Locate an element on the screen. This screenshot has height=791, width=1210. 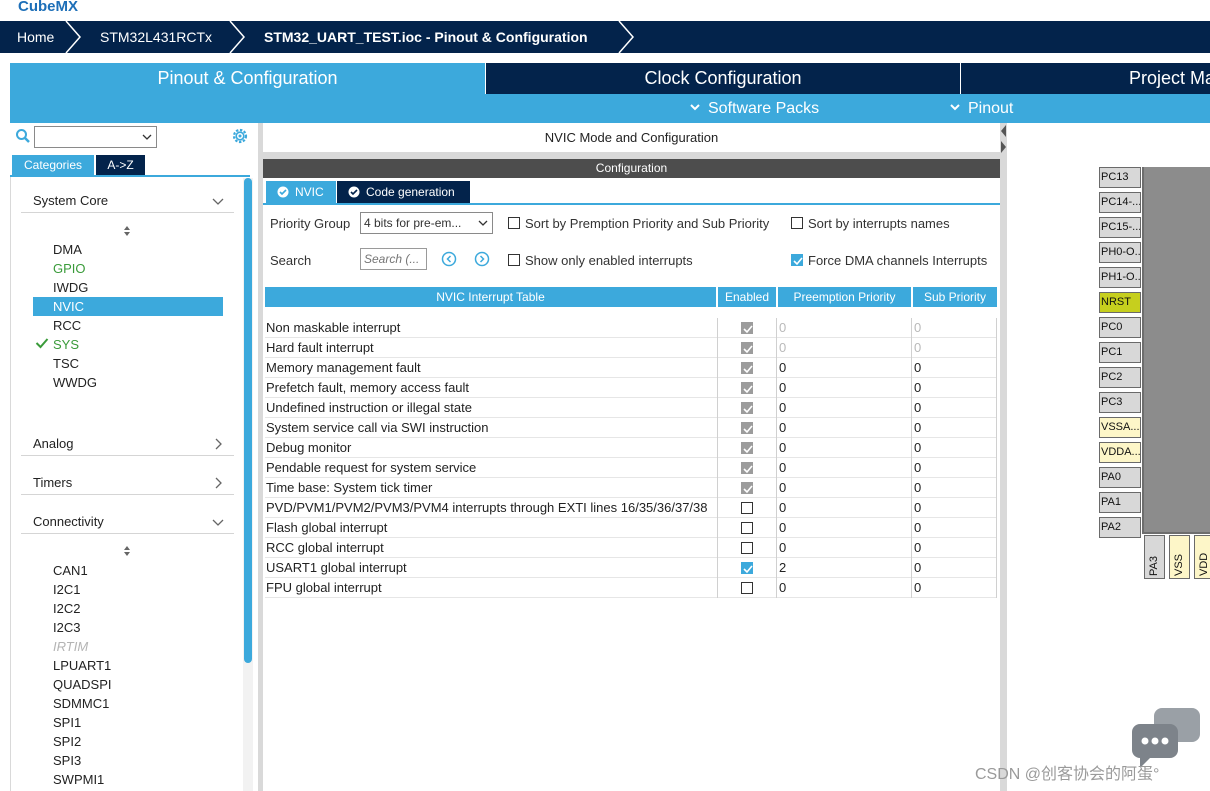
tree-item-dma: DMA is located at coordinates (128, 249).